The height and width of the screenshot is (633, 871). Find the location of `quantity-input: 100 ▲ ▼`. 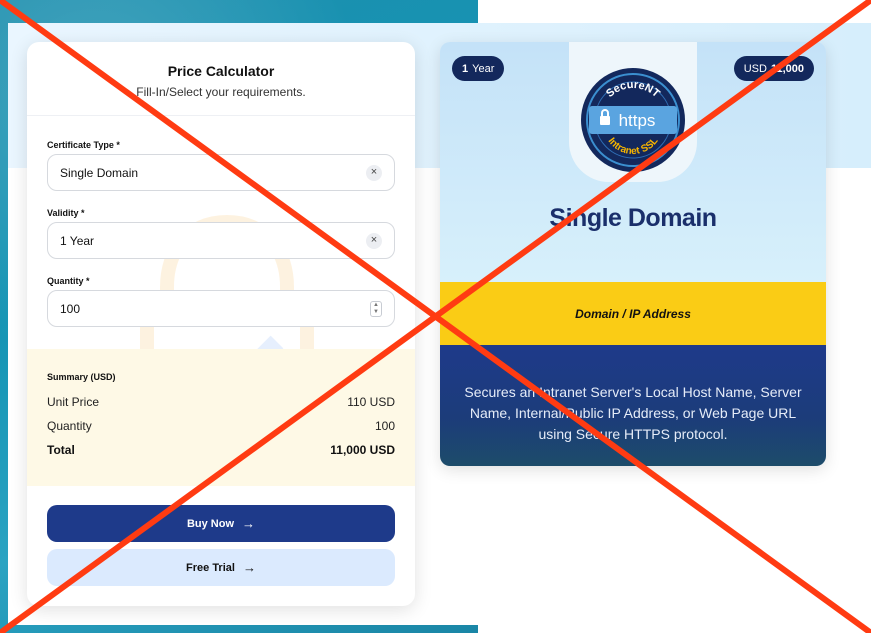

quantity-input: 100 ▲ ▼ is located at coordinates (221, 308).